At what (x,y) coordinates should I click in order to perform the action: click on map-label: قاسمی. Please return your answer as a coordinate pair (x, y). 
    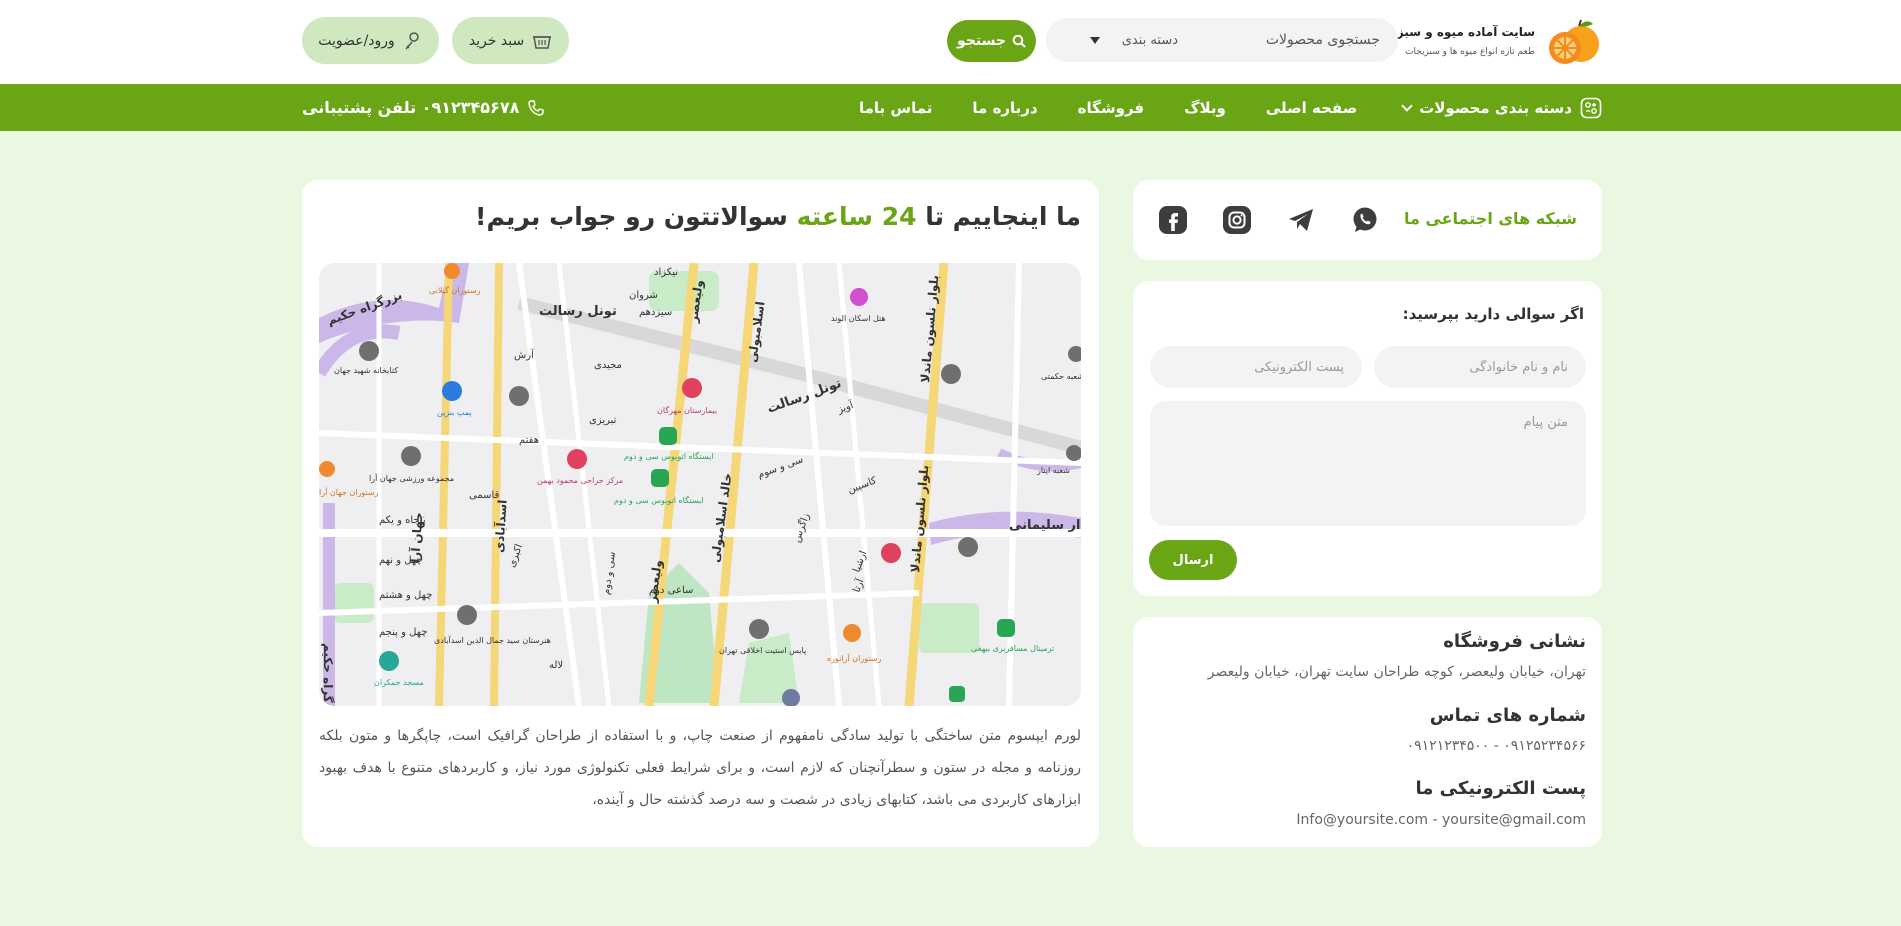
    Looking at the image, I should click on (484, 495).